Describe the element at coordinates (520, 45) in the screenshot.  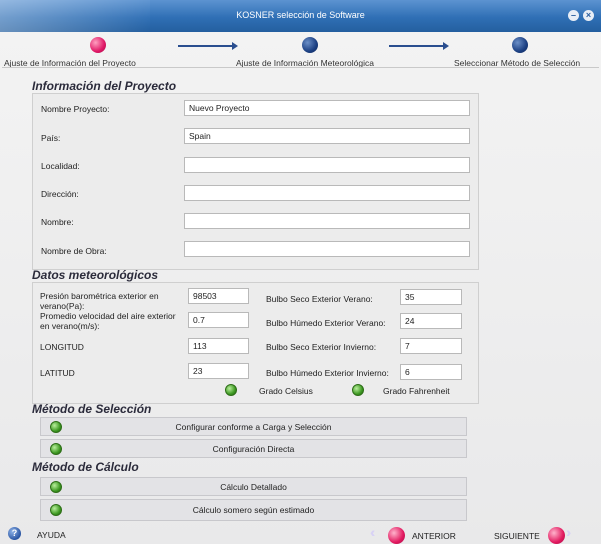
I see `step-dot-method` at that location.